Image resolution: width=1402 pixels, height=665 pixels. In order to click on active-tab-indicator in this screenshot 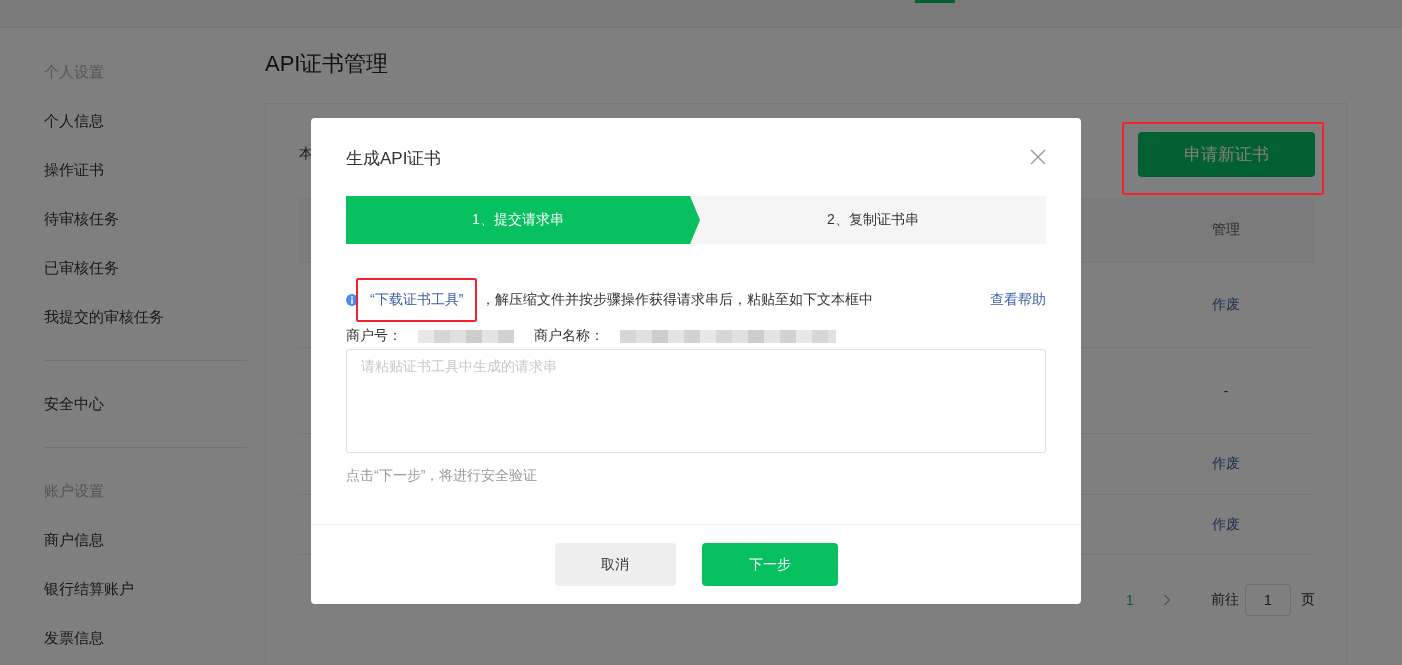, I will do `click(935, 1)`.